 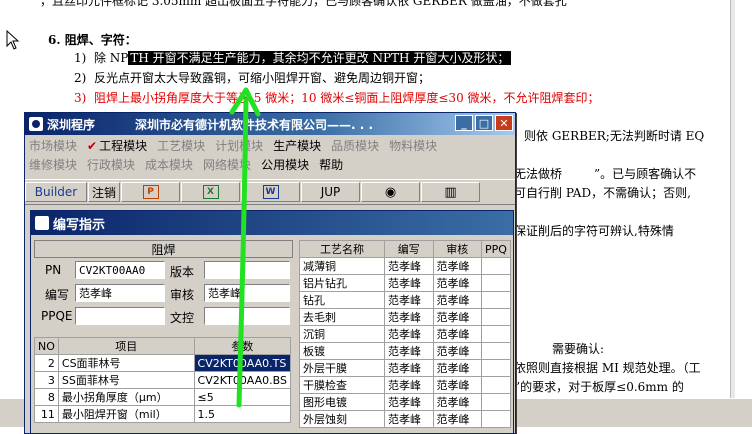 What do you see at coordinates (538, 174) in the screenshot?
I see `doc-right-line: 无法做桥` at bounding box center [538, 174].